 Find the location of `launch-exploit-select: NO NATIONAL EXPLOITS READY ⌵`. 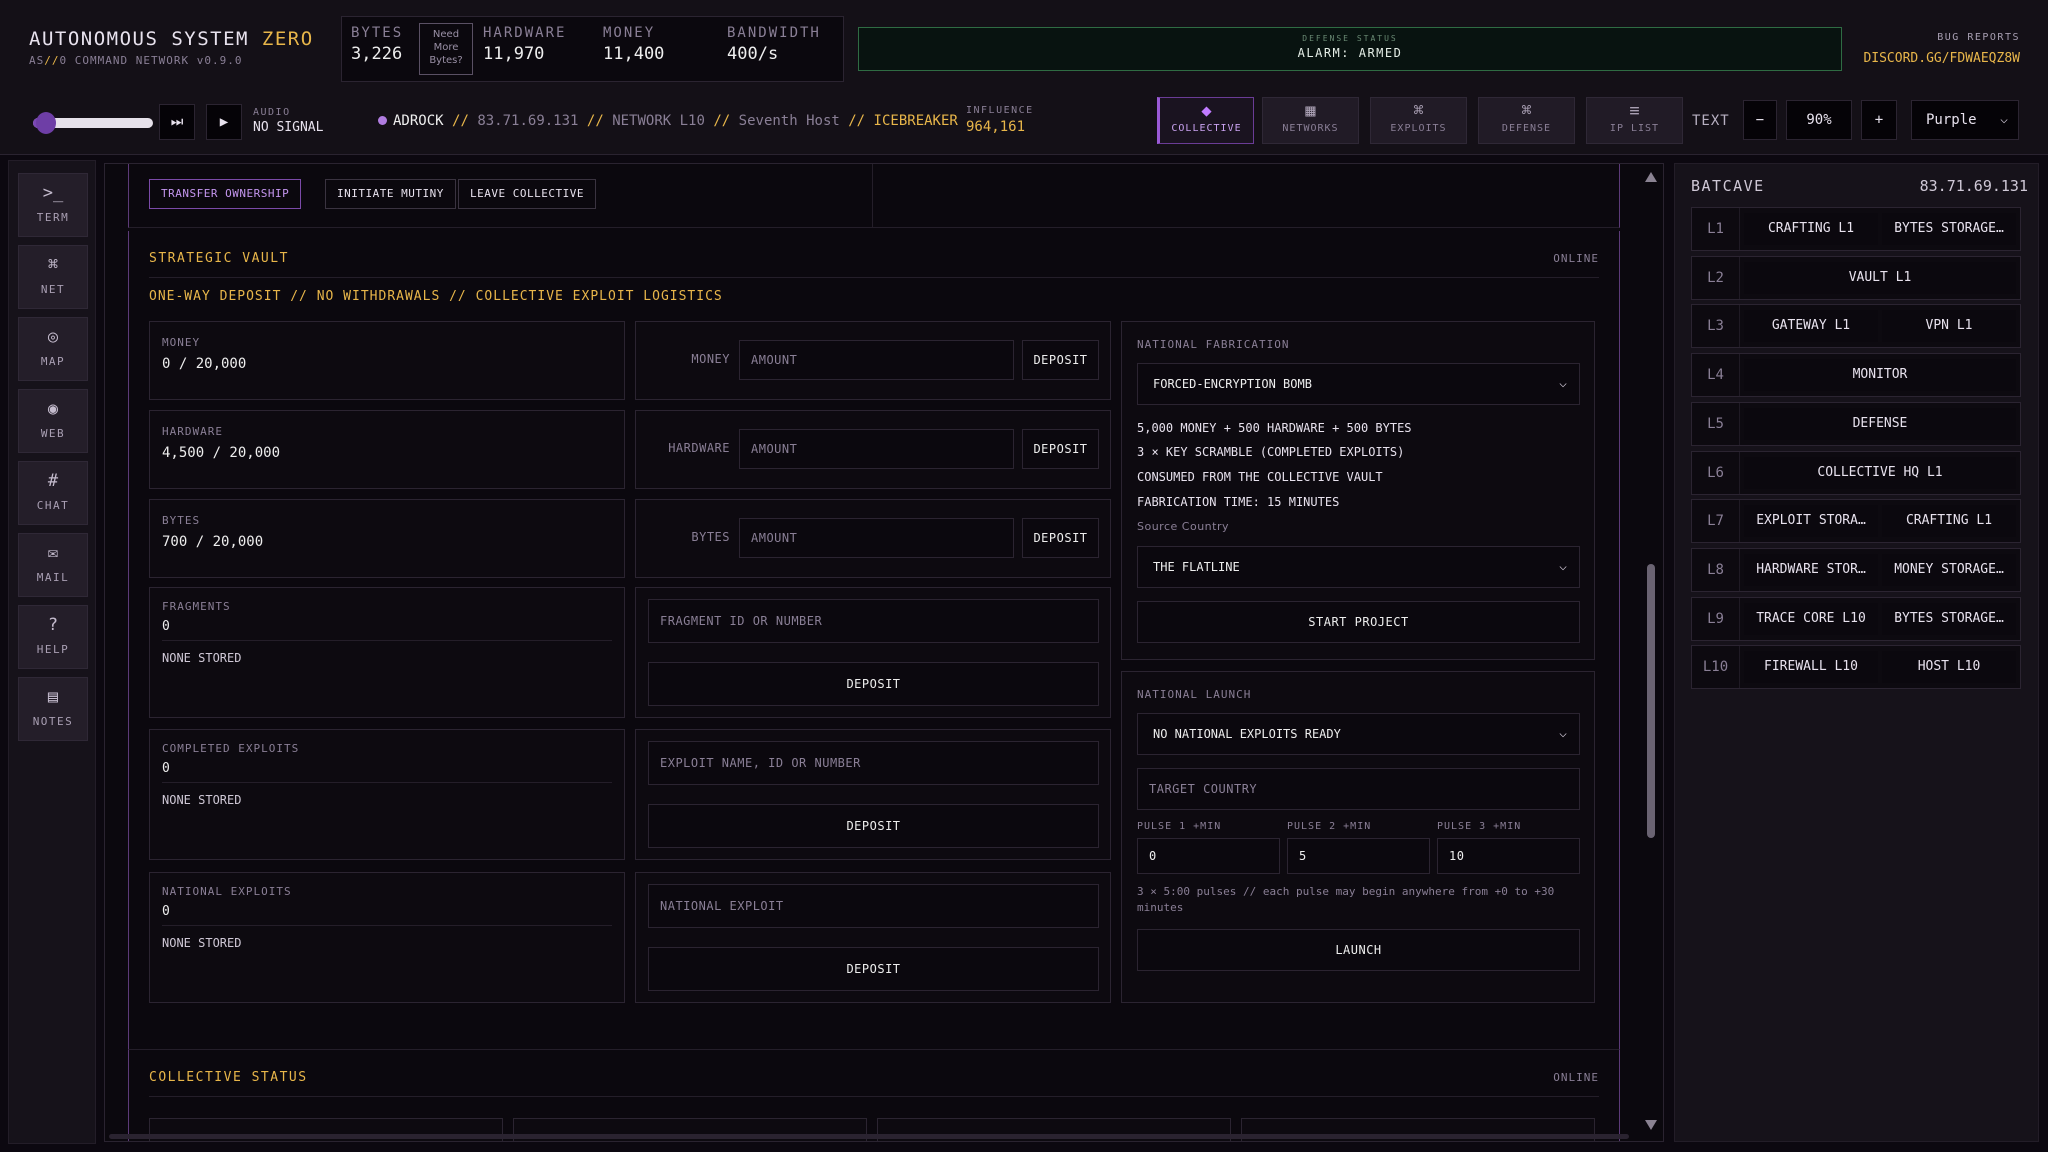

launch-exploit-select: NO NATIONAL EXPLOITS READY ⌵ is located at coordinates (1358, 734).